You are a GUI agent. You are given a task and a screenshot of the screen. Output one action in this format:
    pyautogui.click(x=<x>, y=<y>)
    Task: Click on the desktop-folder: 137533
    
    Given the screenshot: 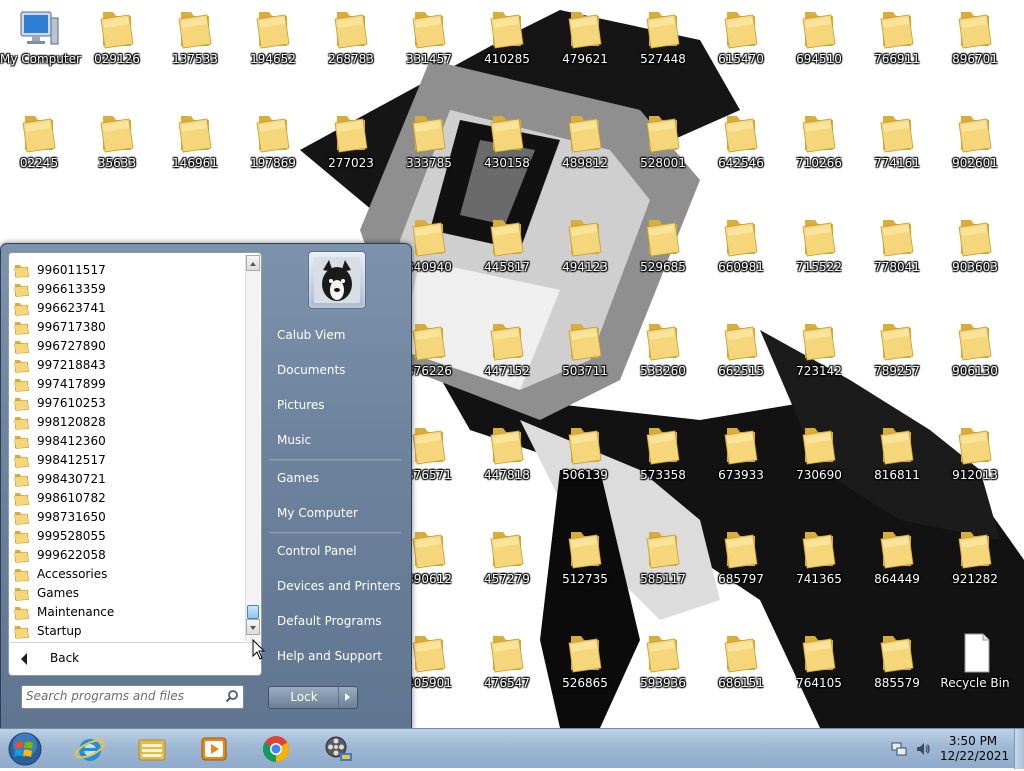 What is the action you would take?
    pyautogui.click(x=195, y=48)
    